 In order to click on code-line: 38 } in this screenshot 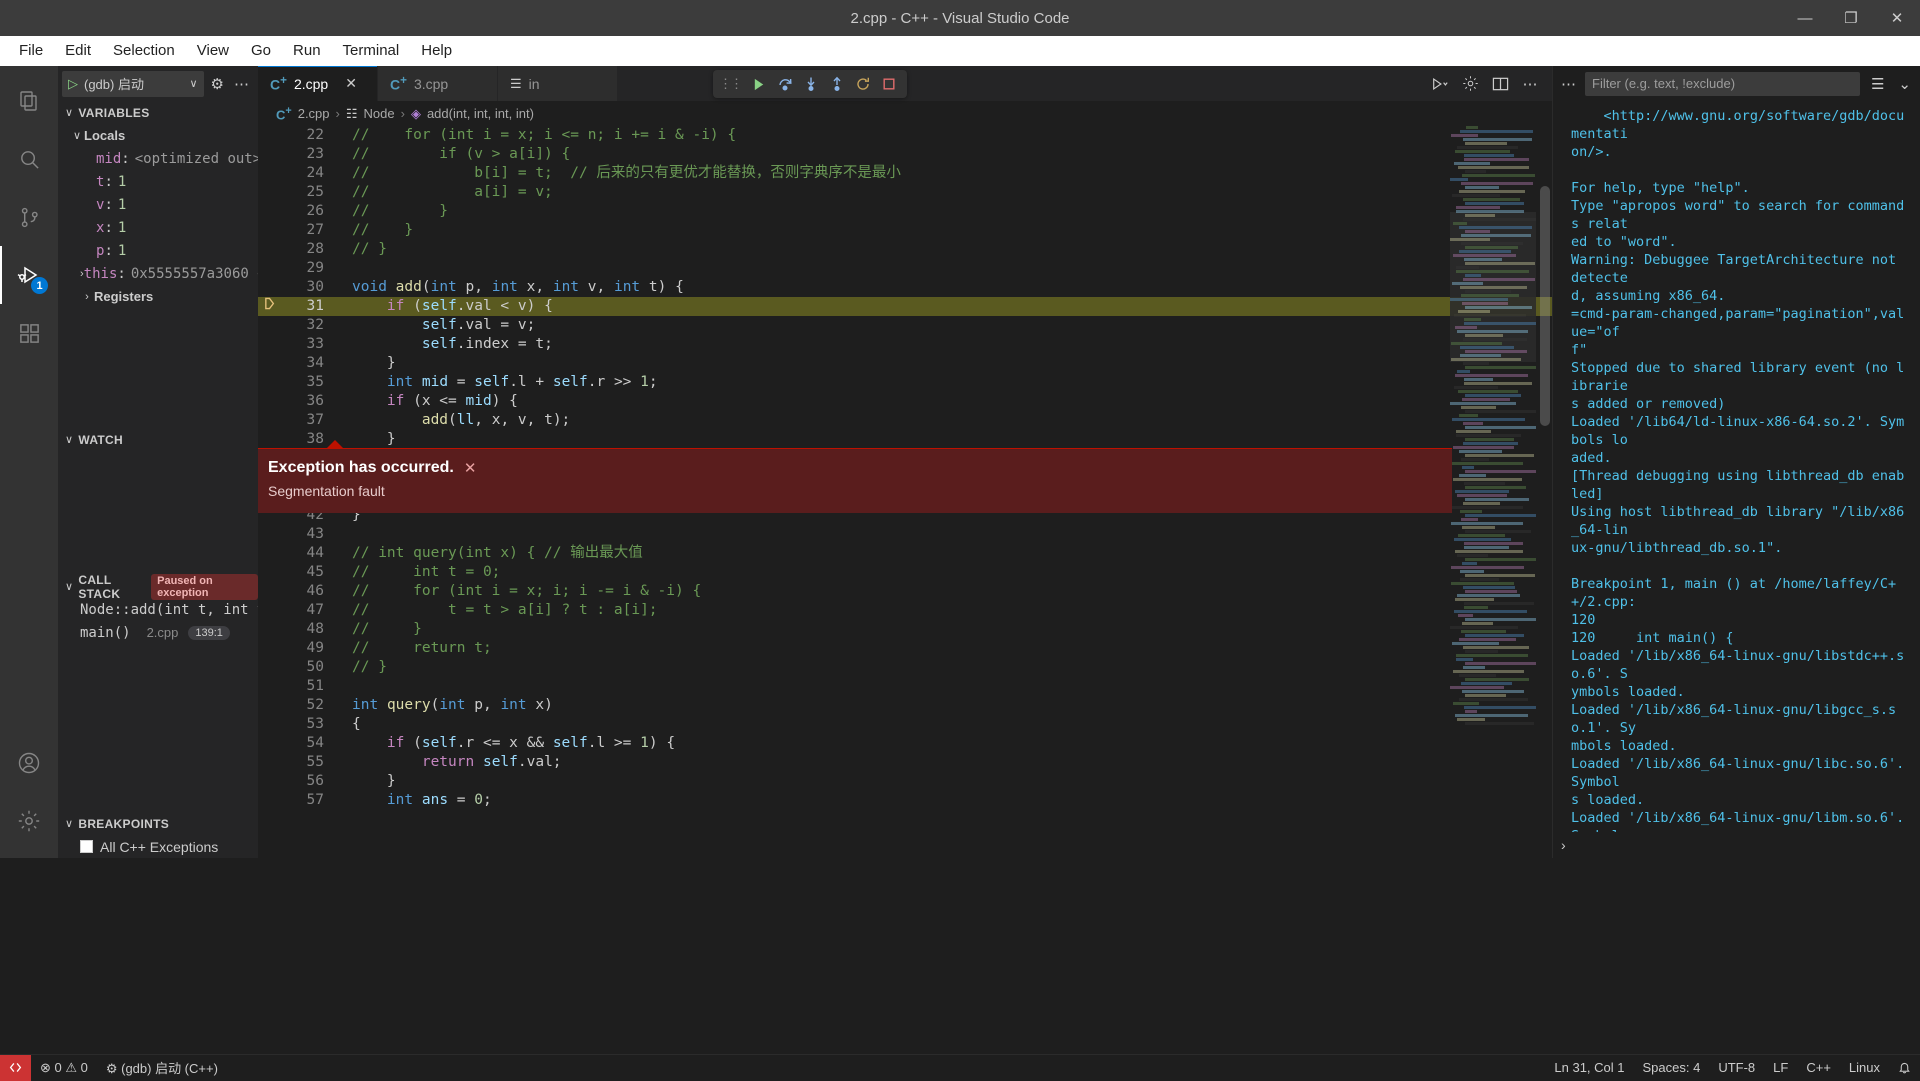, I will do `click(905, 439)`.